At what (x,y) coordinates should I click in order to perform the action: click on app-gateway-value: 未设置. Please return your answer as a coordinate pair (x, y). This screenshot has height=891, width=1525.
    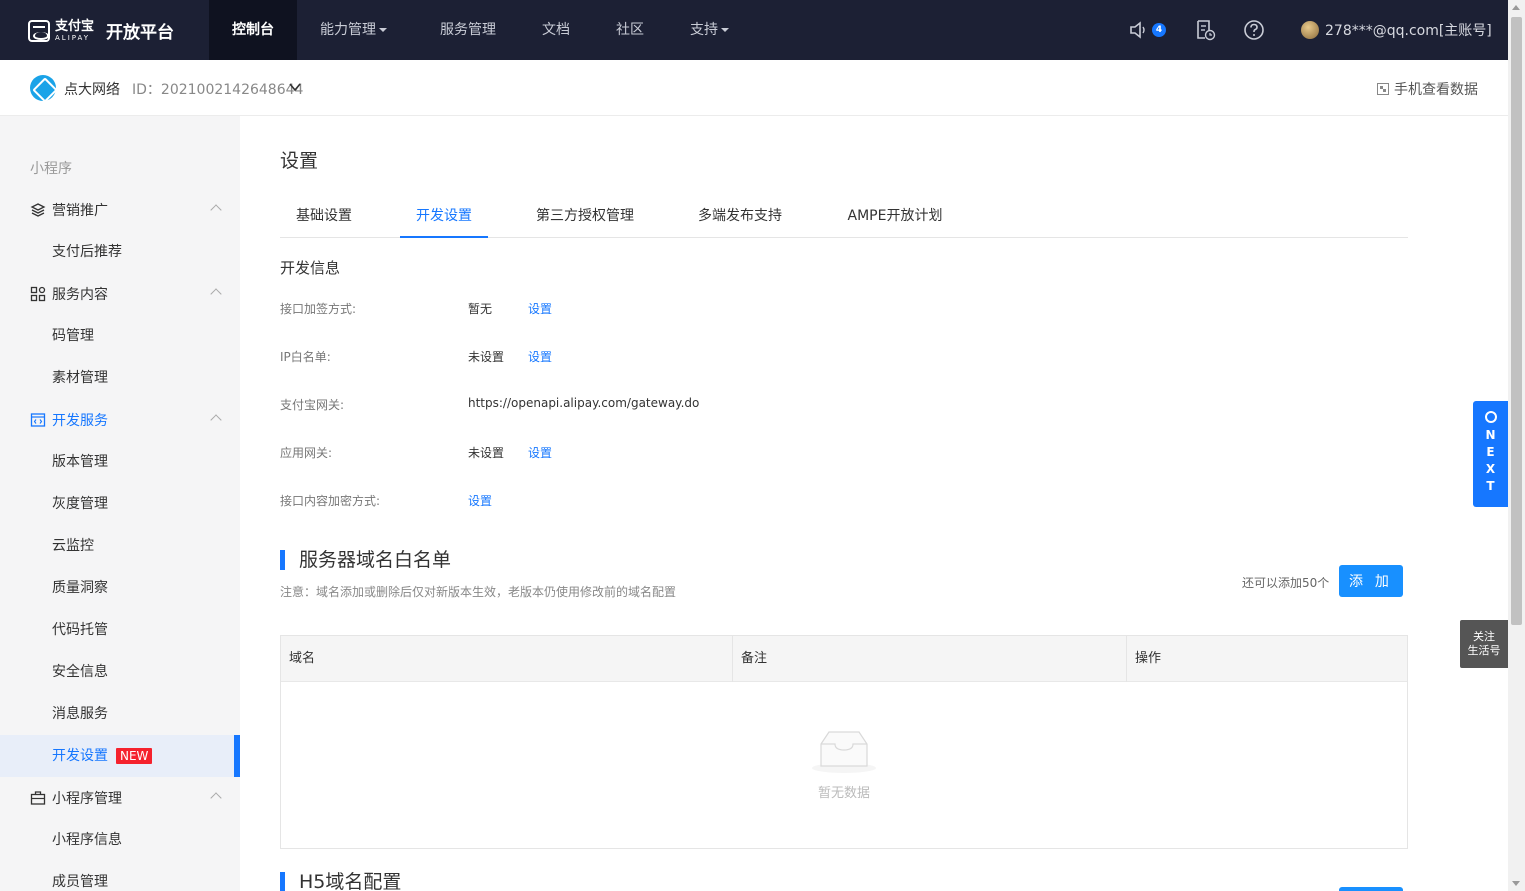
    Looking at the image, I should click on (486, 453).